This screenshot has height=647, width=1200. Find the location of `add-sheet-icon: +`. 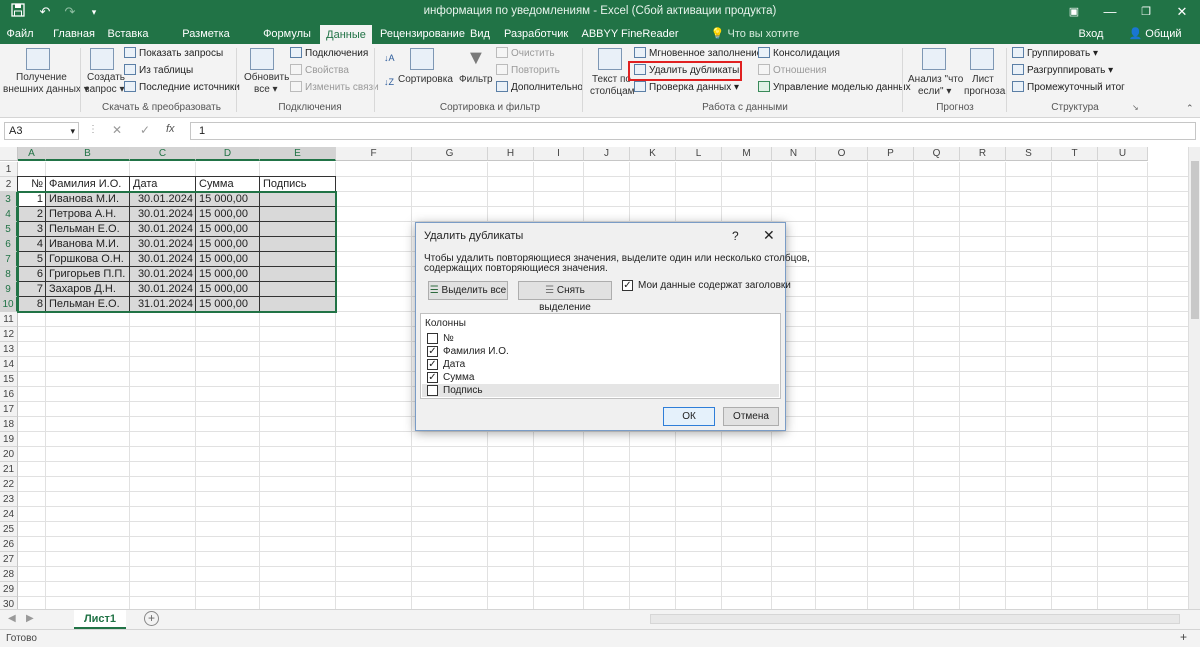

add-sheet-icon: + is located at coordinates (151, 618).